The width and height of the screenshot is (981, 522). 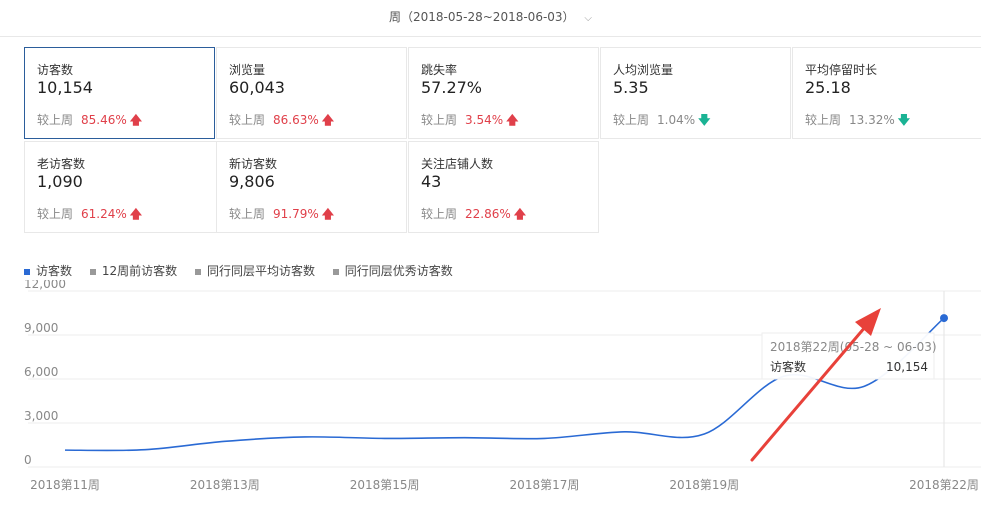 What do you see at coordinates (886, 93) in the screenshot?
I see `metric-card-avg-stay: 平均停留时长 25.18 较上周 13.32% 🡇` at bounding box center [886, 93].